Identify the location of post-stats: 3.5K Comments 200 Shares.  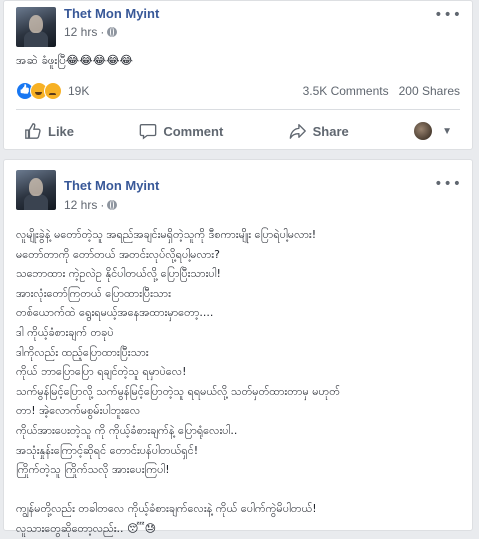
(381, 91).